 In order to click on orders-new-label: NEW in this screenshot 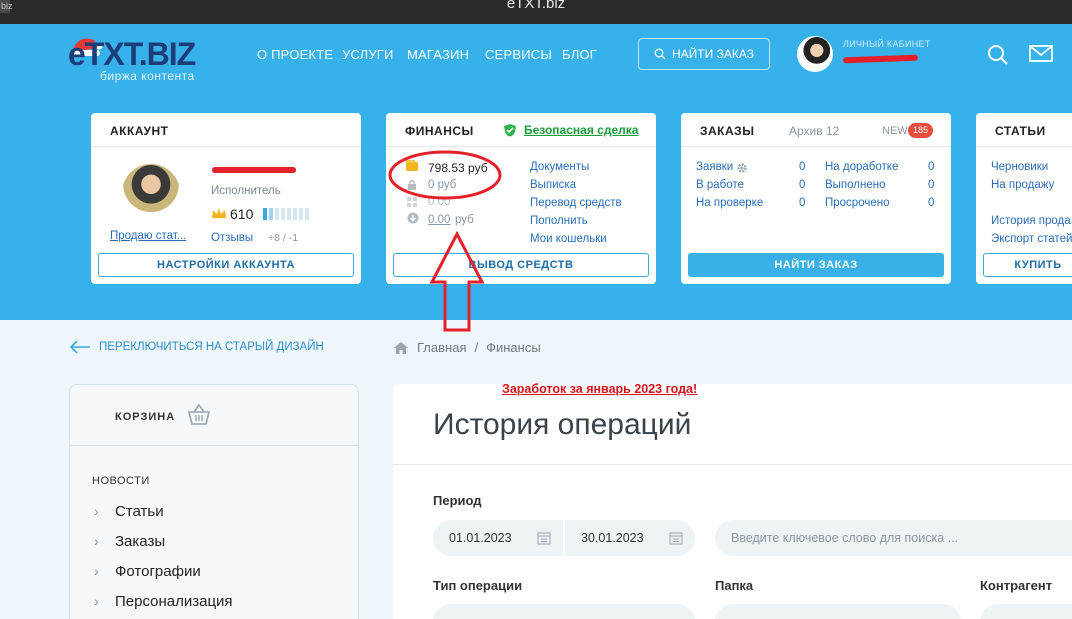, I will do `click(895, 131)`.